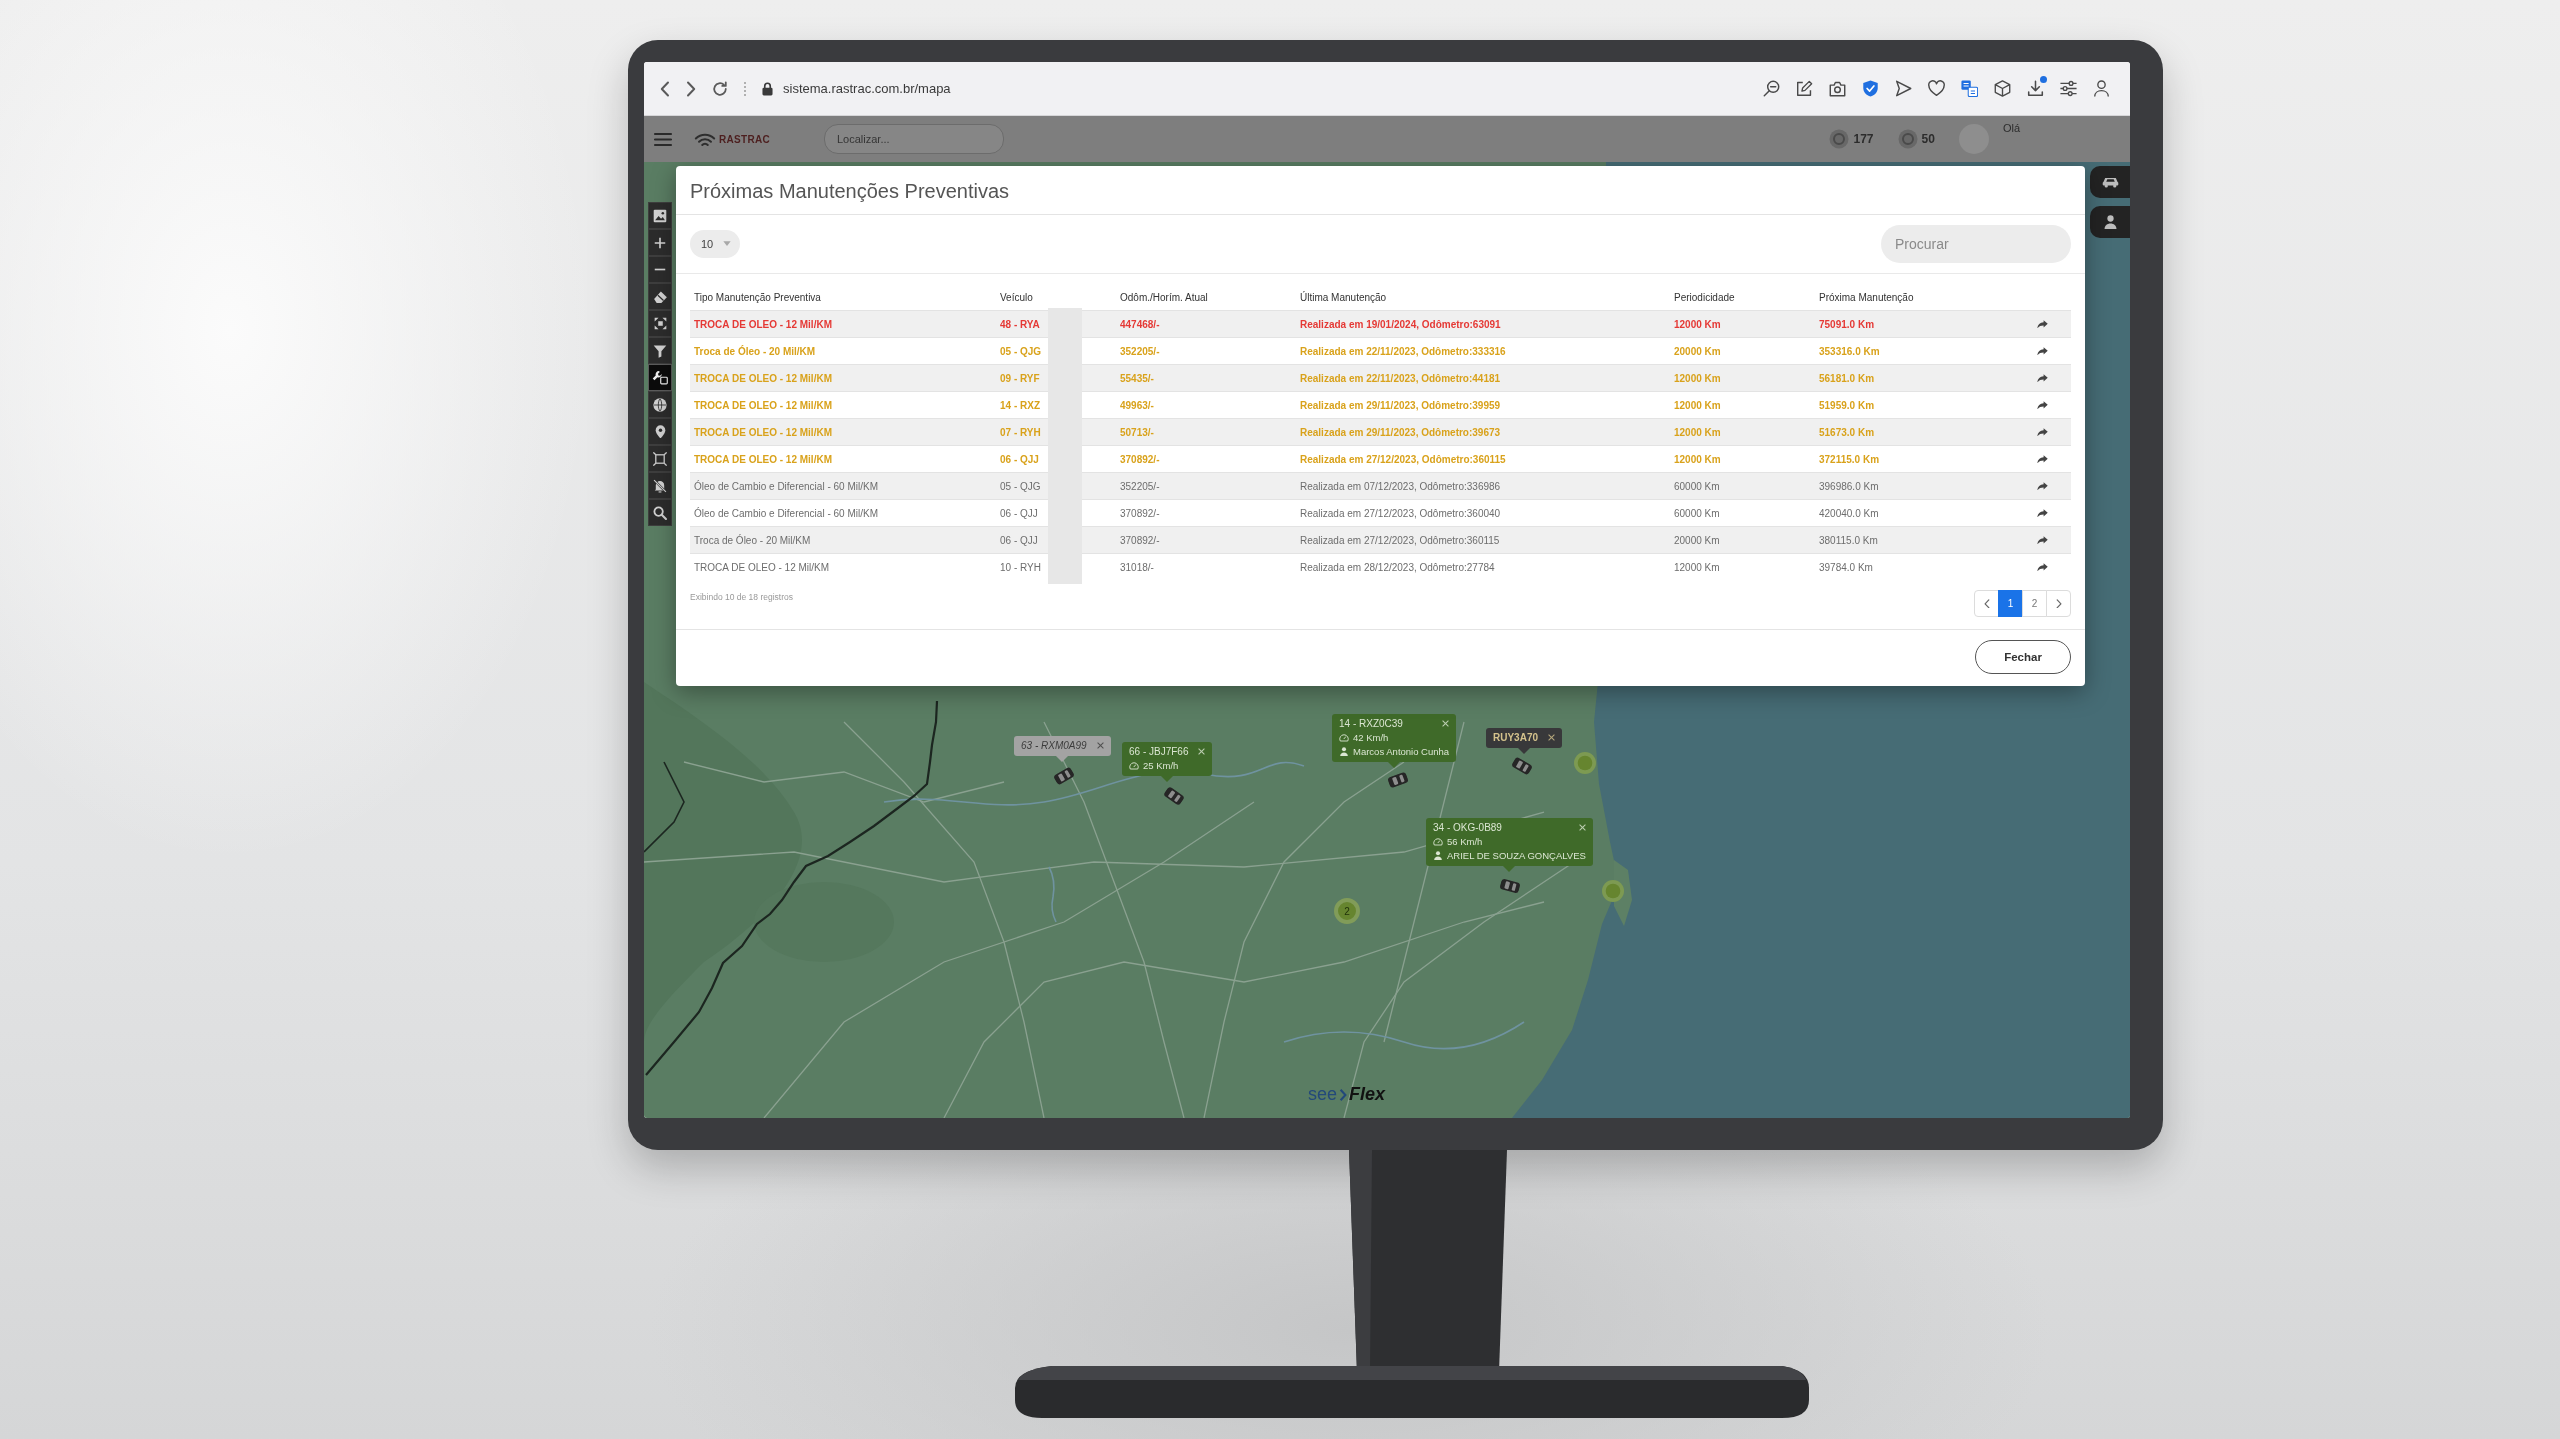 The width and height of the screenshot is (2560, 1439). Describe the element at coordinates (1697, 486) in the screenshot. I see `table-cell-text: 60000 Km` at that location.